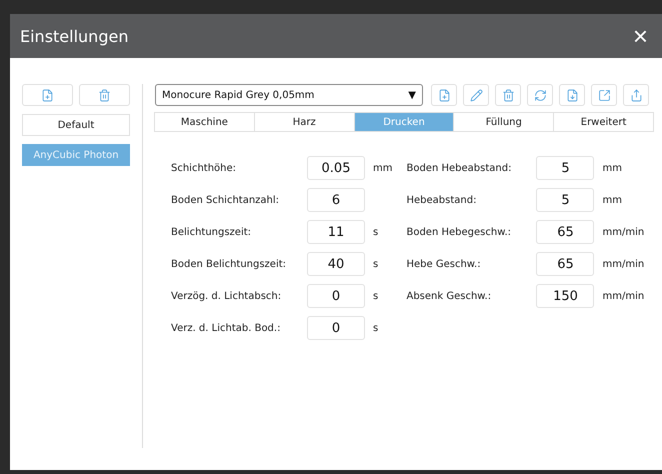 The image size is (662, 474). What do you see at coordinates (74, 36) in the screenshot?
I see `window-title: Einstellungen` at bounding box center [74, 36].